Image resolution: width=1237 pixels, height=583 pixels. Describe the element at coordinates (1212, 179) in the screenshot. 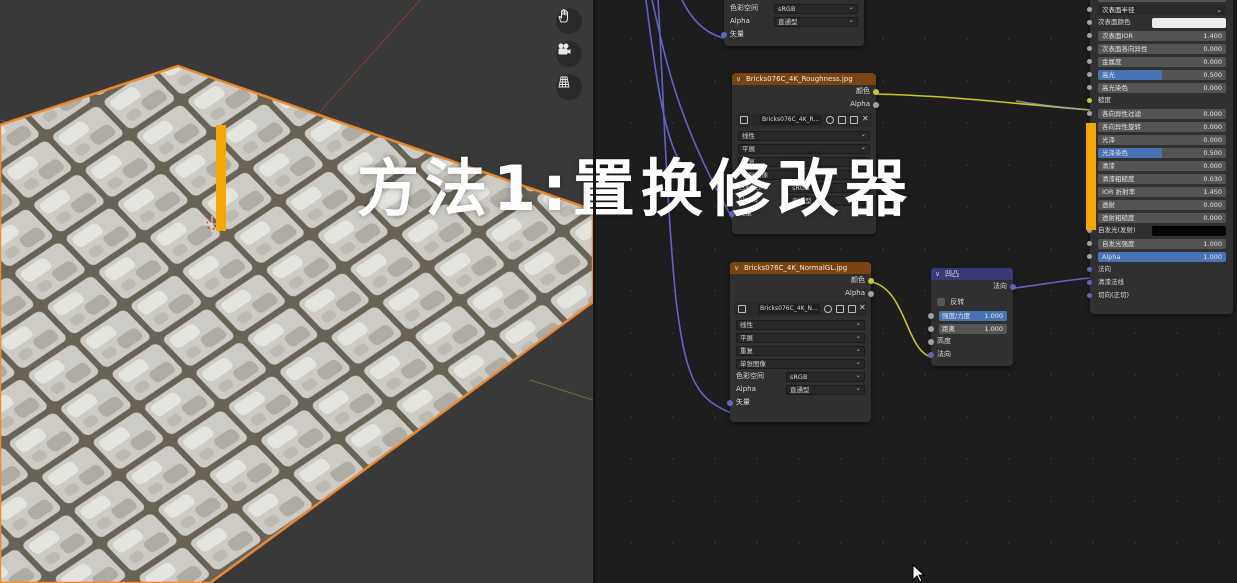

I see `bsdf-input-value: 0.030` at that location.